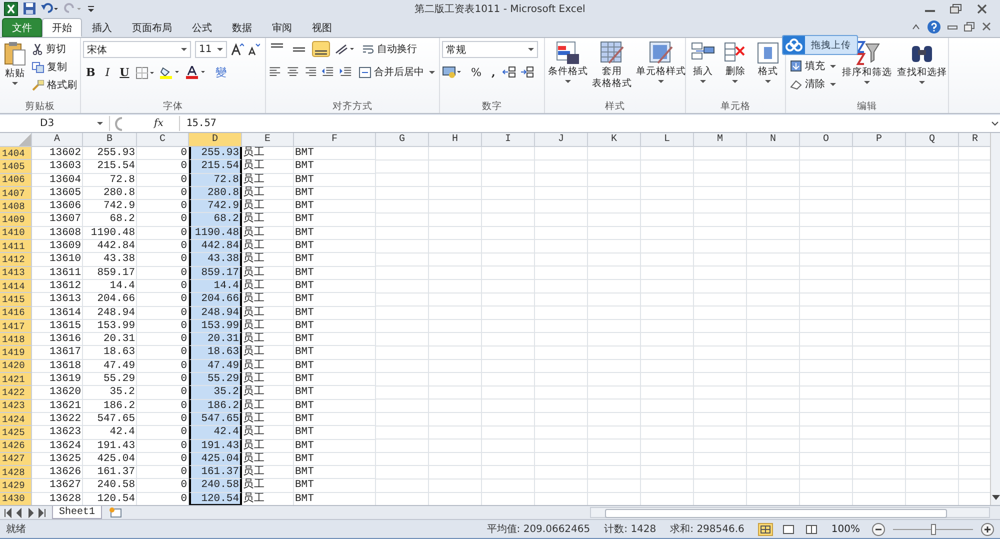 This screenshot has width=1000, height=539. What do you see at coordinates (813, 66) in the screenshot?
I see `fill-button: 填充` at bounding box center [813, 66].